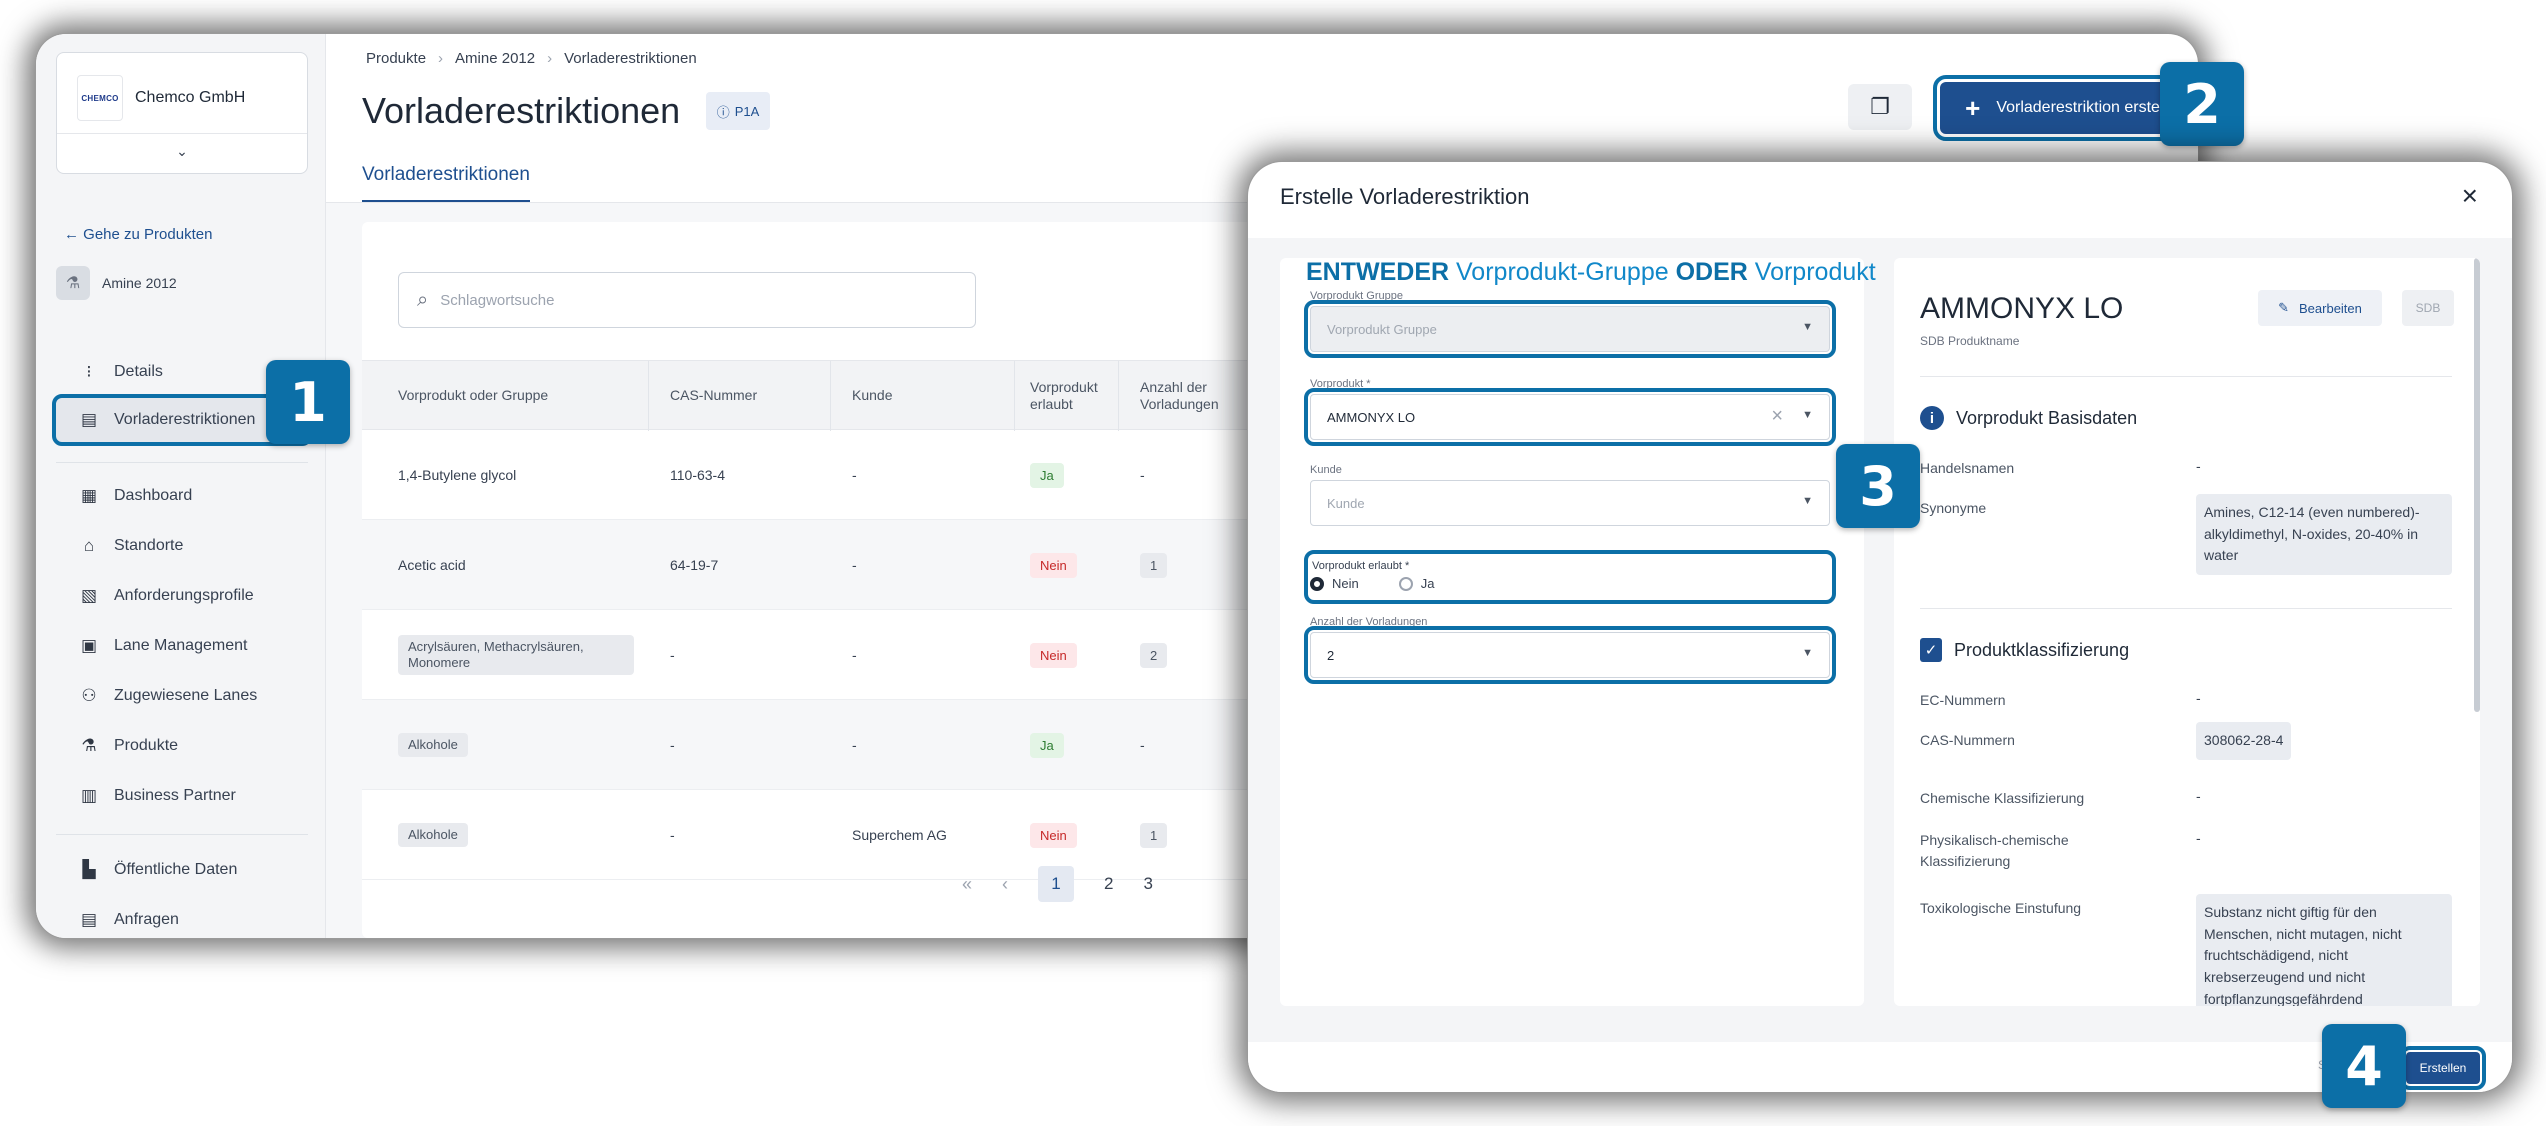 This screenshot has height=1126, width=2546. Describe the element at coordinates (2364, 1066) in the screenshot. I see `step-badge-4: 4` at that location.